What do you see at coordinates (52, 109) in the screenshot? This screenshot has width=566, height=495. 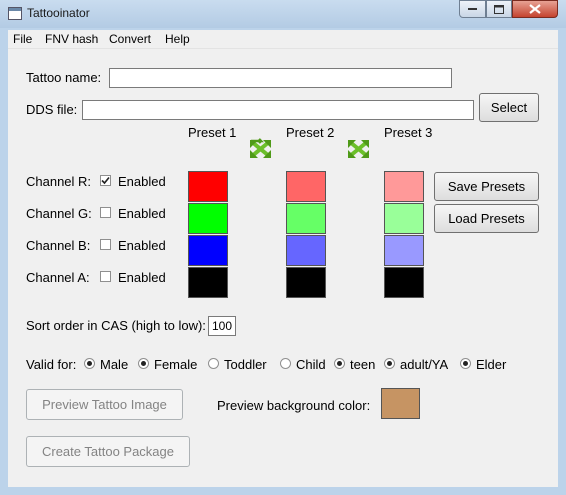 I see `dds-file-label: DDS file:` at bounding box center [52, 109].